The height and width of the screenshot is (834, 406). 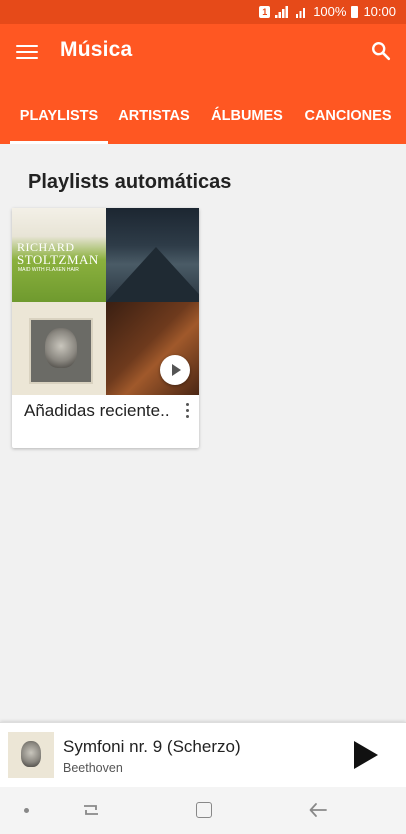 I want to click on play-button, so click(x=365, y=755).